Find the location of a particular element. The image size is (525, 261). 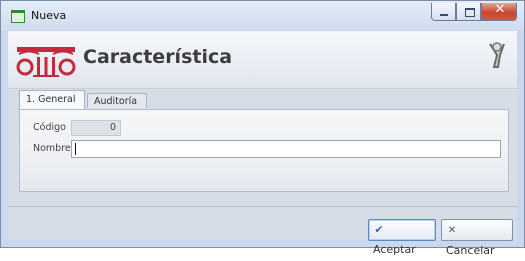

close-window-button: ✕ is located at coordinates (499, 11).